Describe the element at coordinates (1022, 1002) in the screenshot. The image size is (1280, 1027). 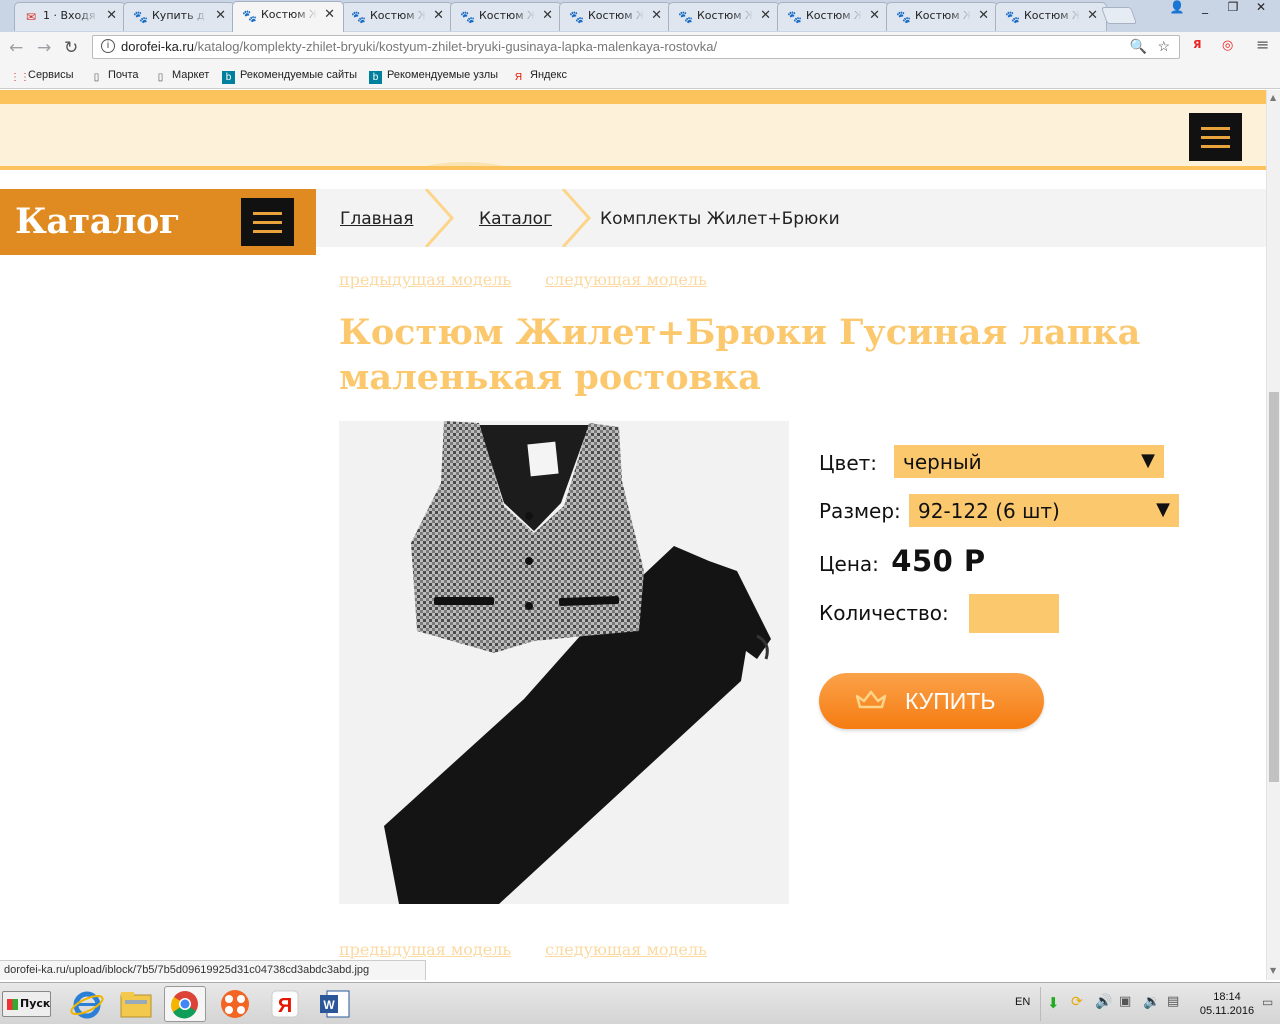
I see `keyboard-language: EN` at that location.